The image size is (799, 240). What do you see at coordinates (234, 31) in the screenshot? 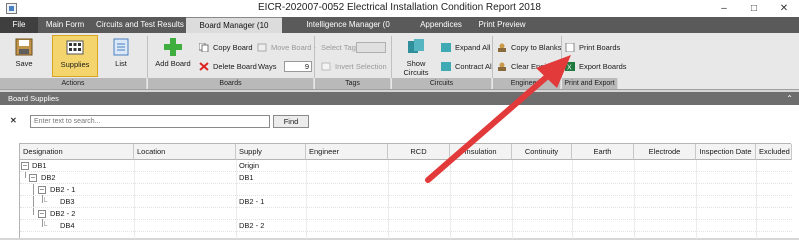
I see `tab-board-manager: Board Manager (10 Boards)` at bounding box center [234, 31].